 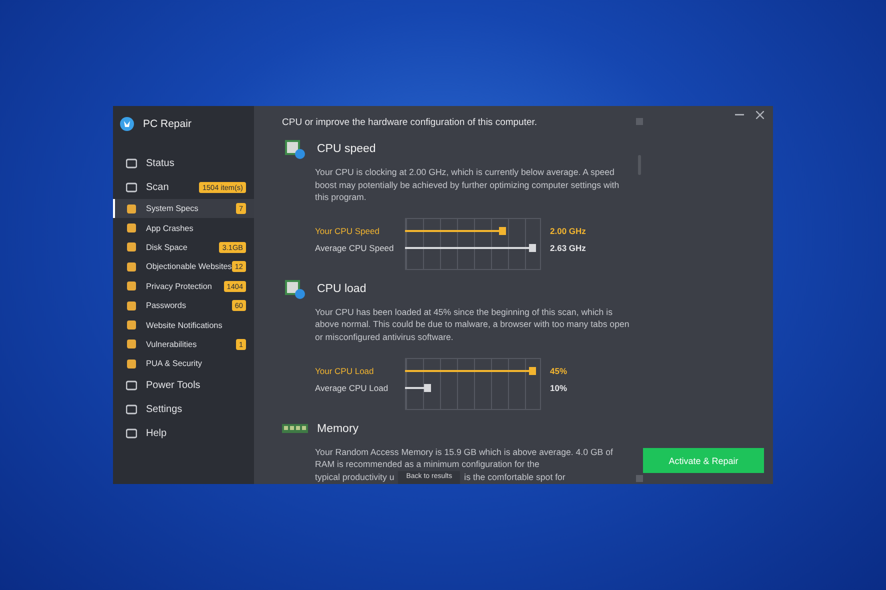 I want to click on app-title: PC Repair, so click(x=167, y=124).